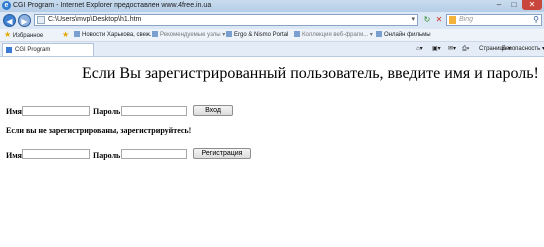 The width and height of the screenshot is (544, 247). Describe the element at coordinates (65, 35) in the screenshot. I see `add-favorite-icon: ★` at that location.